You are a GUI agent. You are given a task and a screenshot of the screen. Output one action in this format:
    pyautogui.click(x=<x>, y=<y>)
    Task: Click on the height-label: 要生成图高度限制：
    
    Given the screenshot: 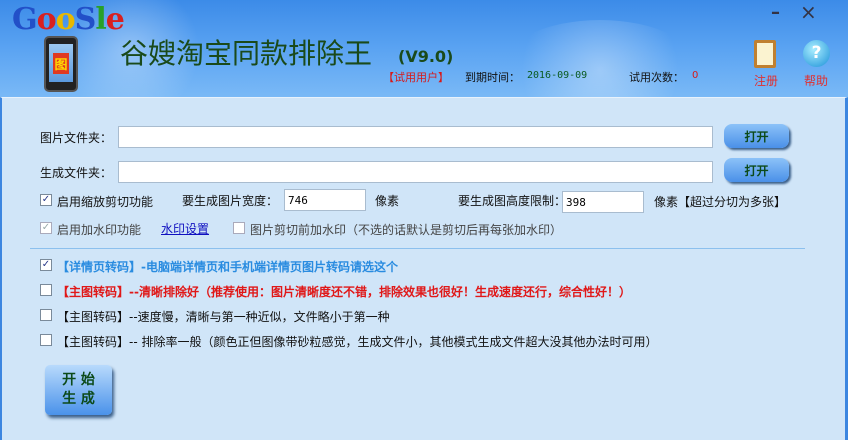 What is the action you would take?
    pyautogui.click(x=512, y=201)
    